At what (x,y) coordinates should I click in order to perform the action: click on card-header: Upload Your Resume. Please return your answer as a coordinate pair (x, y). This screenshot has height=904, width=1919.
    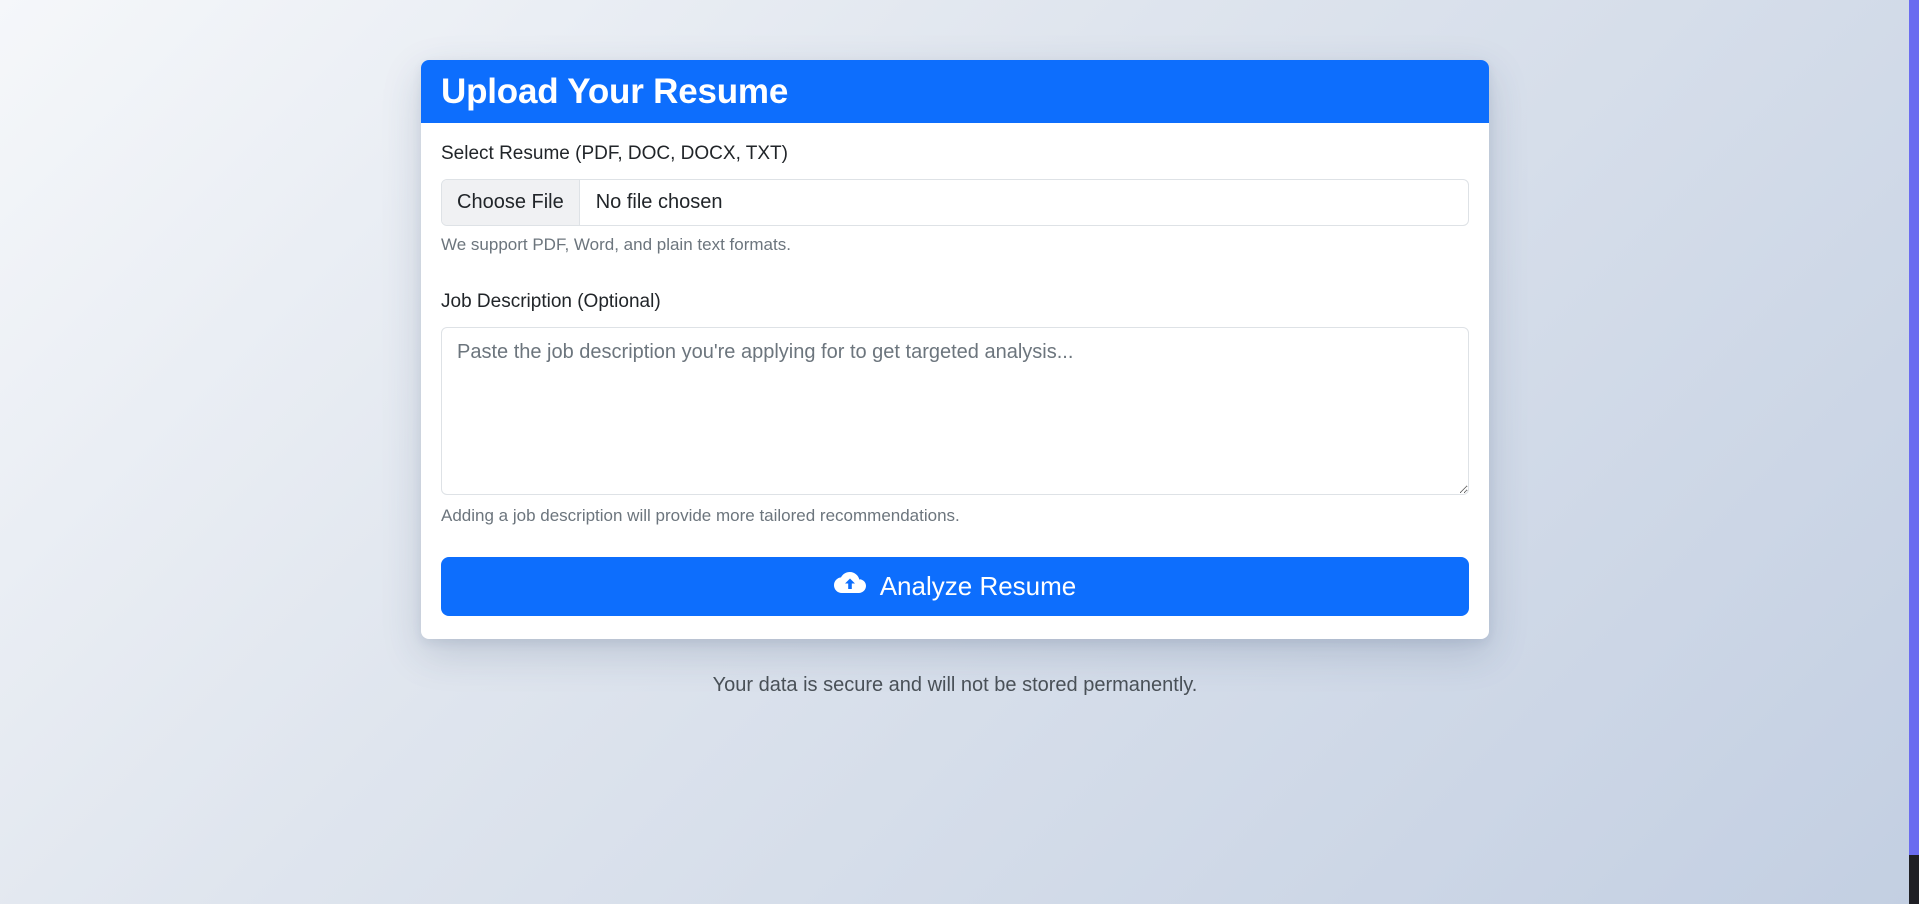
    Looking at the image, I should click on (955, 91).